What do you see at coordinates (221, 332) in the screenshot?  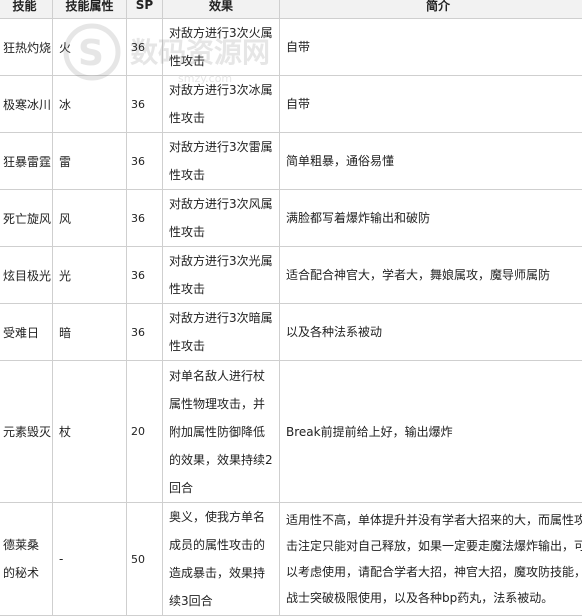 I see `skill-effect: 对敌方进行3次暗属性攻击` at bounding box center [221, 332].